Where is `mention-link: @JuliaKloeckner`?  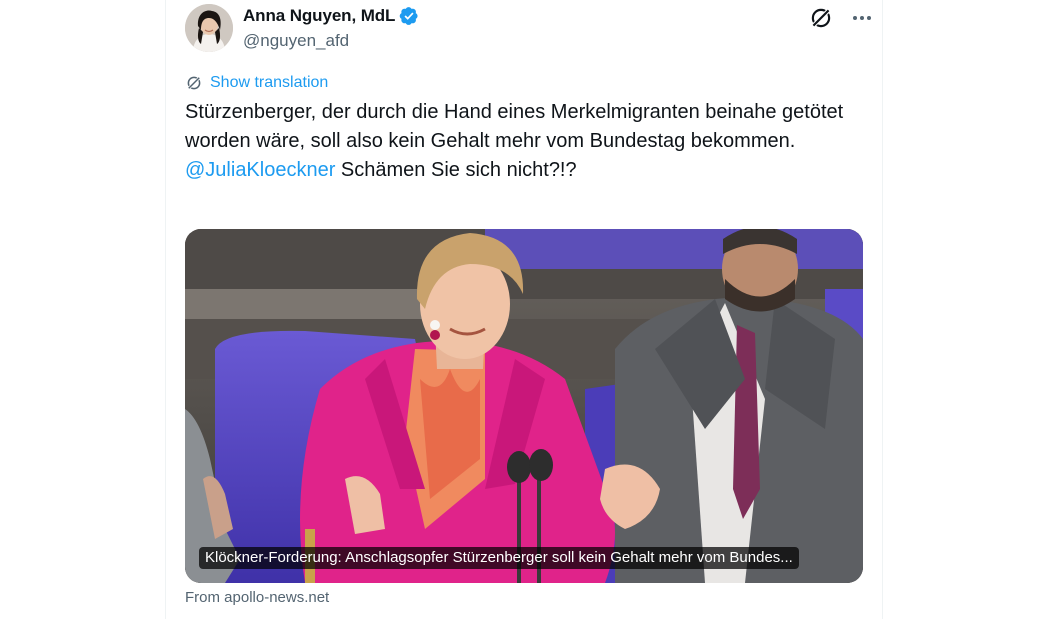 mention-link: @JuliaKloeckner is located at coordinates (260, 170).